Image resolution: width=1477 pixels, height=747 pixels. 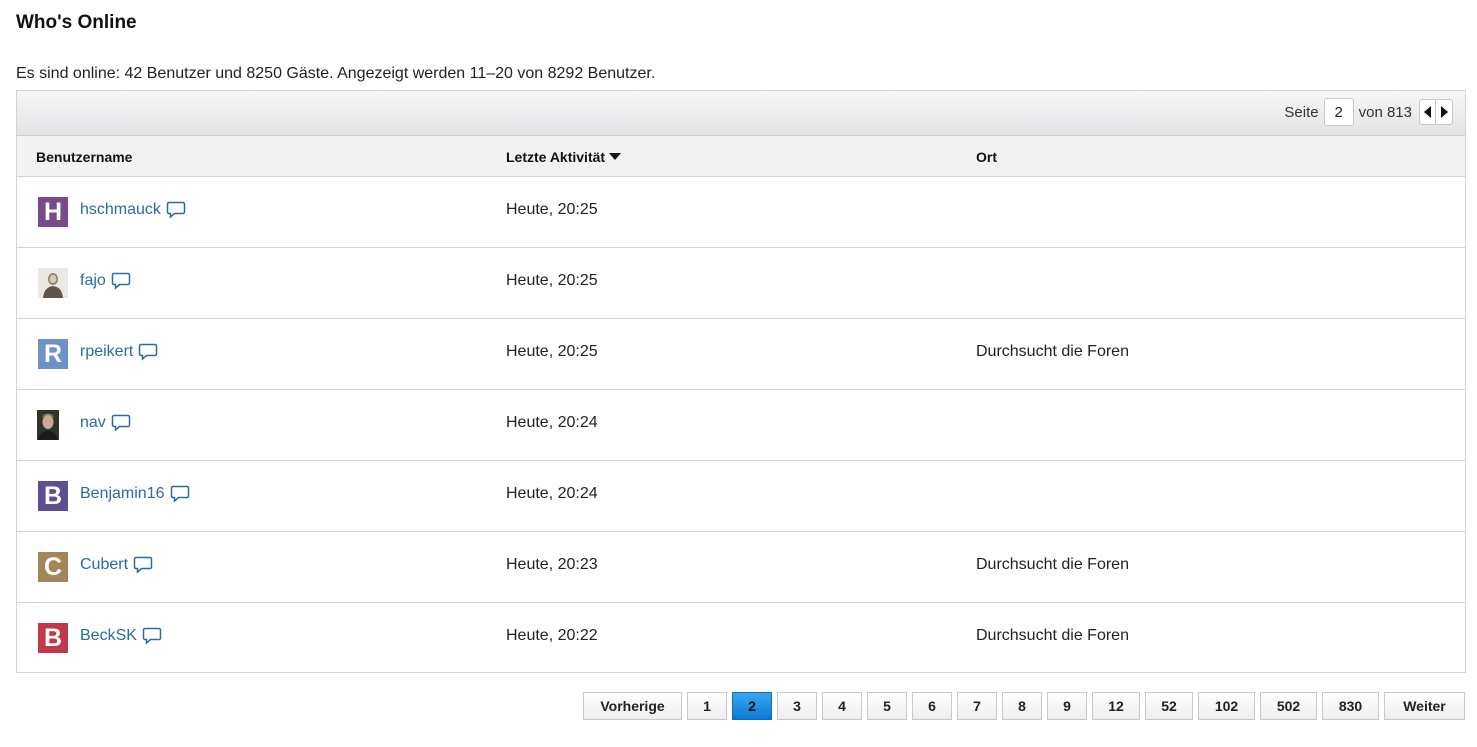 What do you see at coordinates (1288, 706) in the screenshot?
I see `page-button-502: 502` at bounding box center [1288, 706].